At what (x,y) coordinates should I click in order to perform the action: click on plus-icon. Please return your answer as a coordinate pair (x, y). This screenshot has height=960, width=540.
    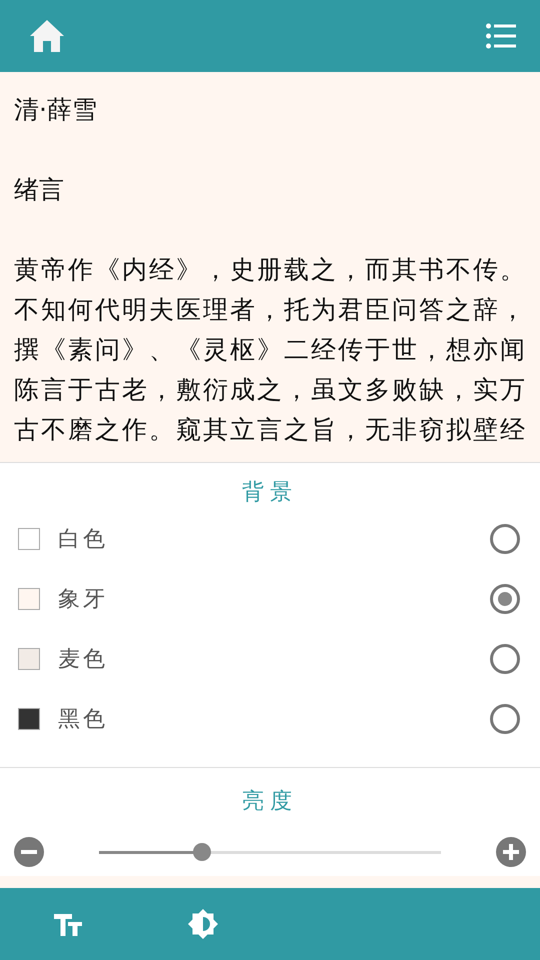
    Looking at the image, I should click on (511, 852).